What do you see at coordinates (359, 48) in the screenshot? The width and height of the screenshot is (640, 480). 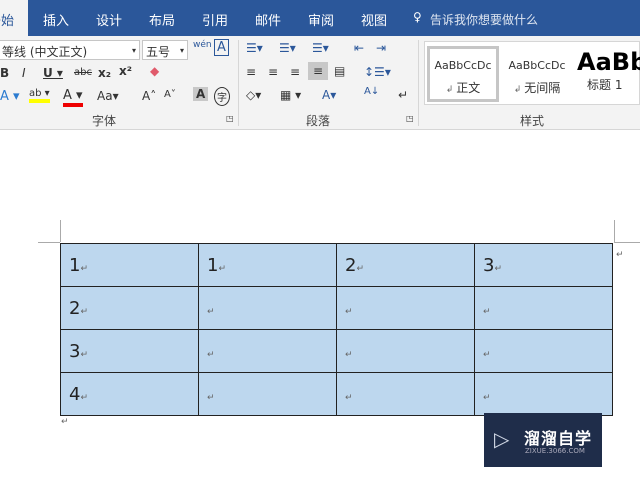 I see `decrease-indent-icon: ⇤` at bounding box center [359, 48].